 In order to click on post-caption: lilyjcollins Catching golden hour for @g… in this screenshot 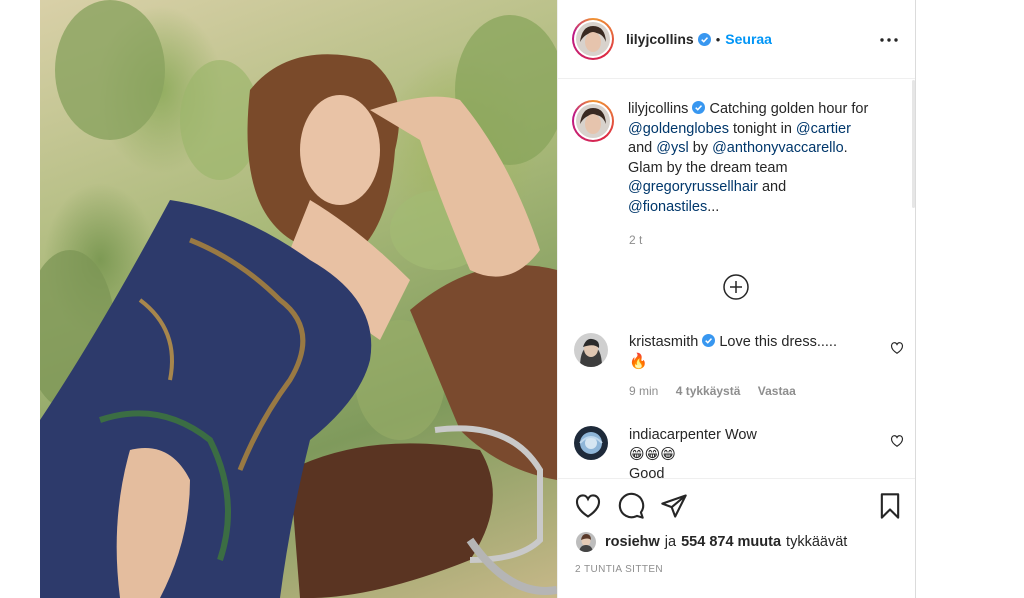, I will do `click(737, 158)`.